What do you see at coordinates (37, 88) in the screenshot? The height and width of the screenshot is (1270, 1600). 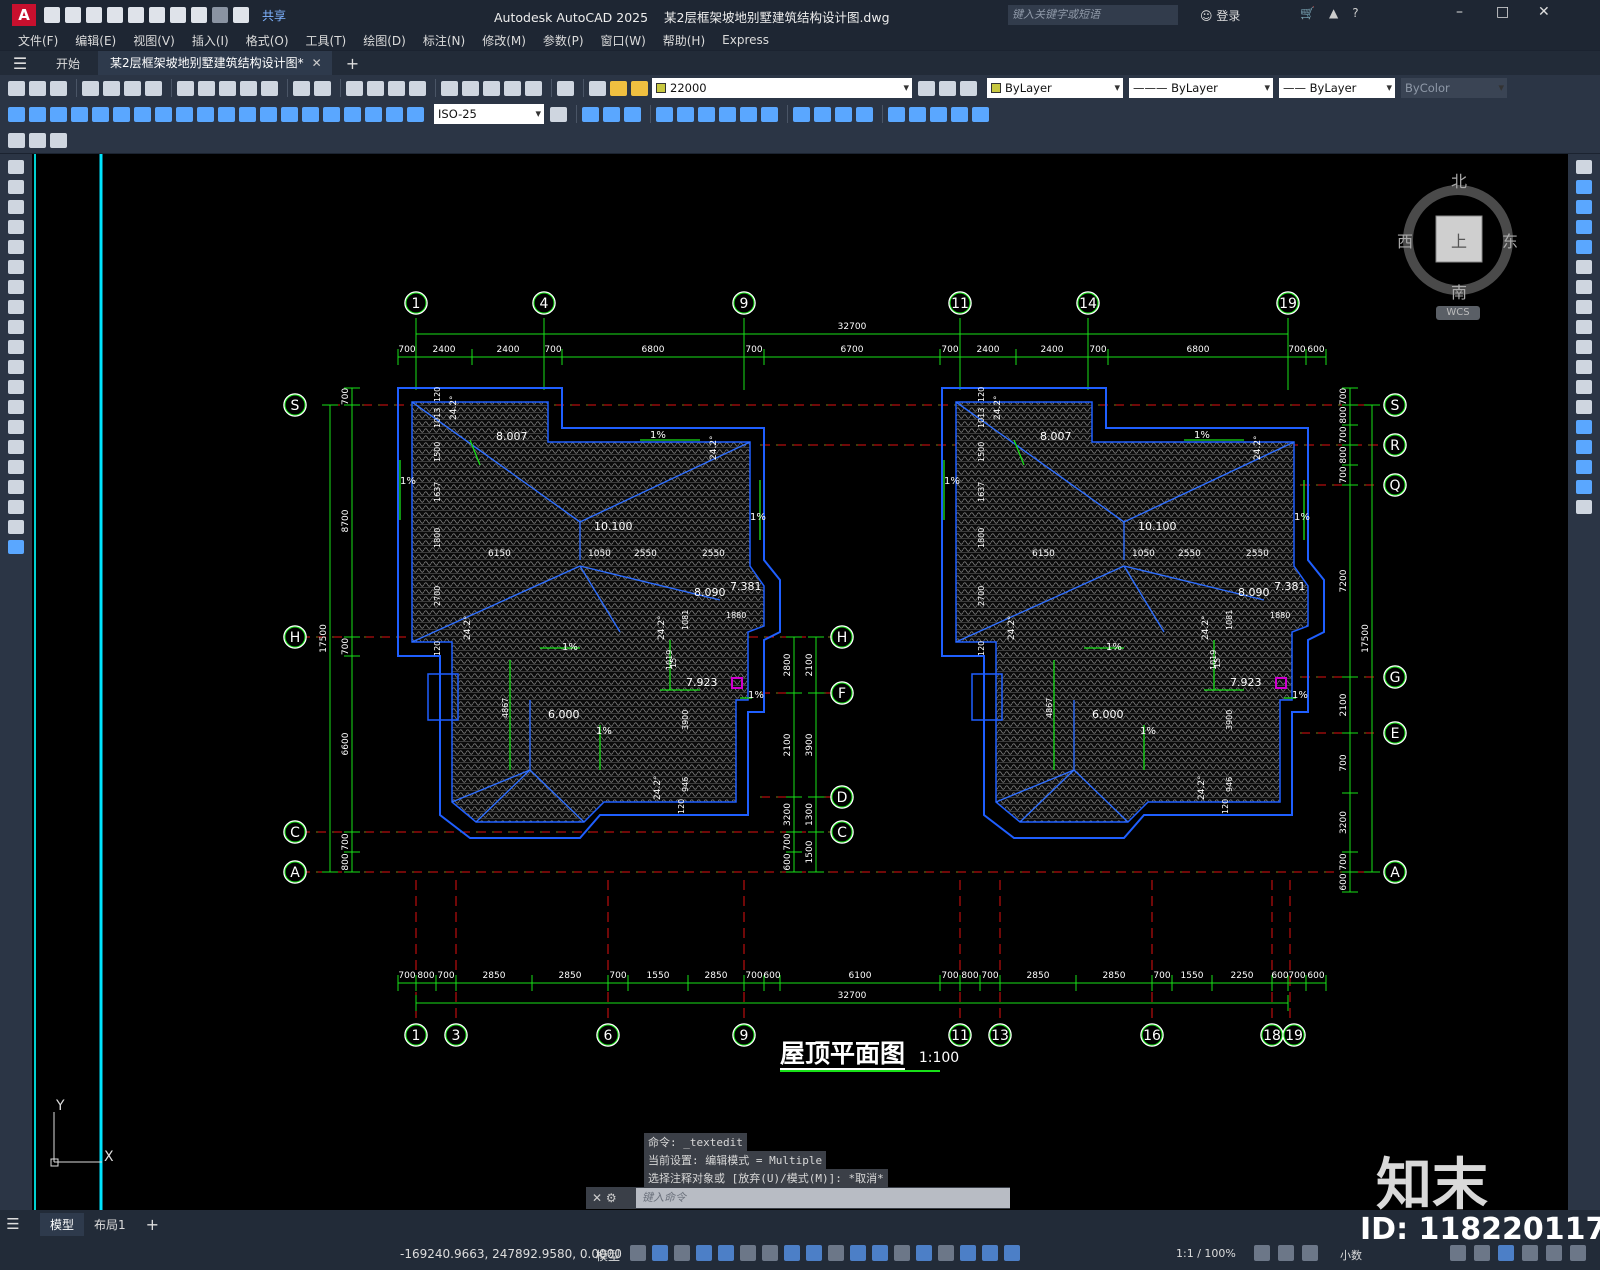 I see `open-icon` at bounding box center [37, 88].